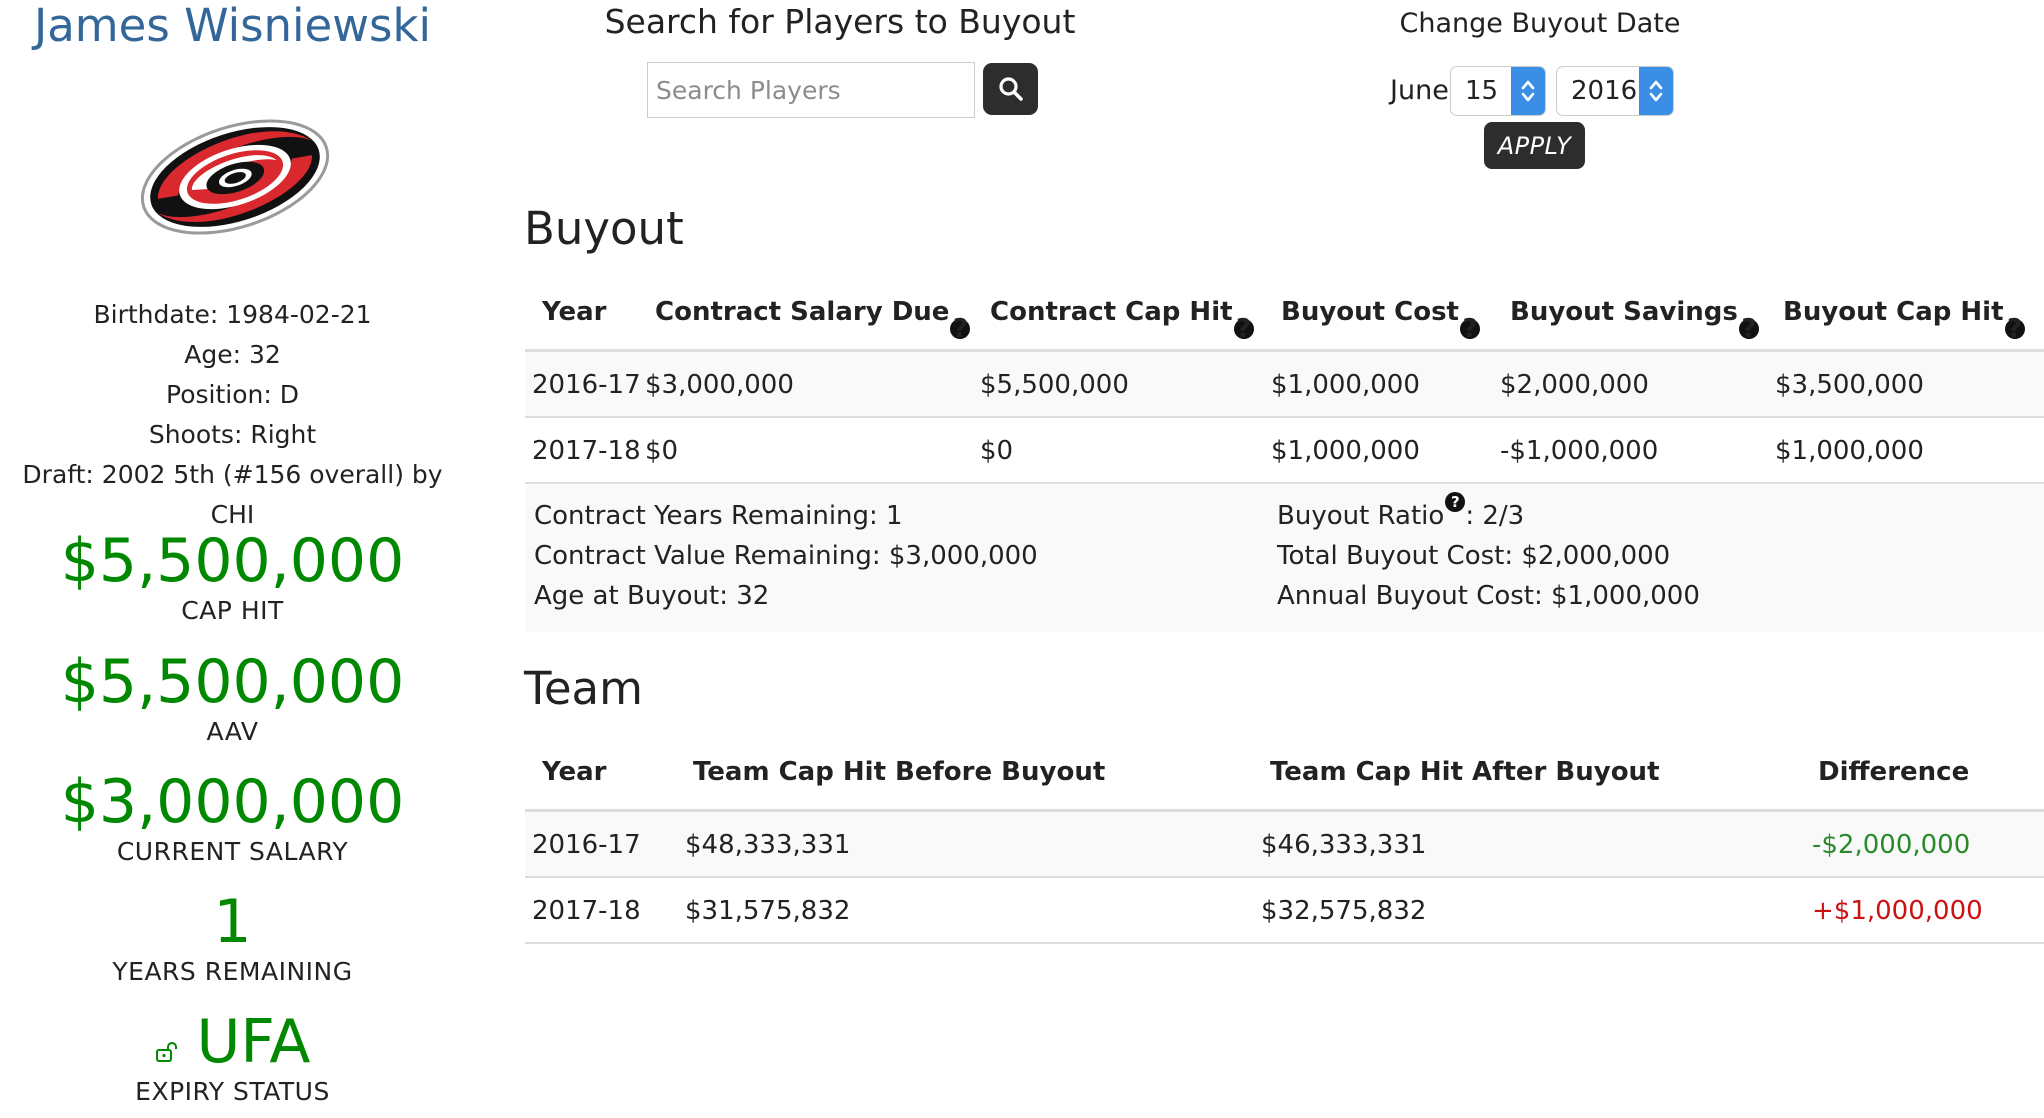 The image size is (2044, 1118). Describe the element at coordinates (232, 971) in the screenshot. I see `years-remaining-label: YEARS REMAINING` at that location.